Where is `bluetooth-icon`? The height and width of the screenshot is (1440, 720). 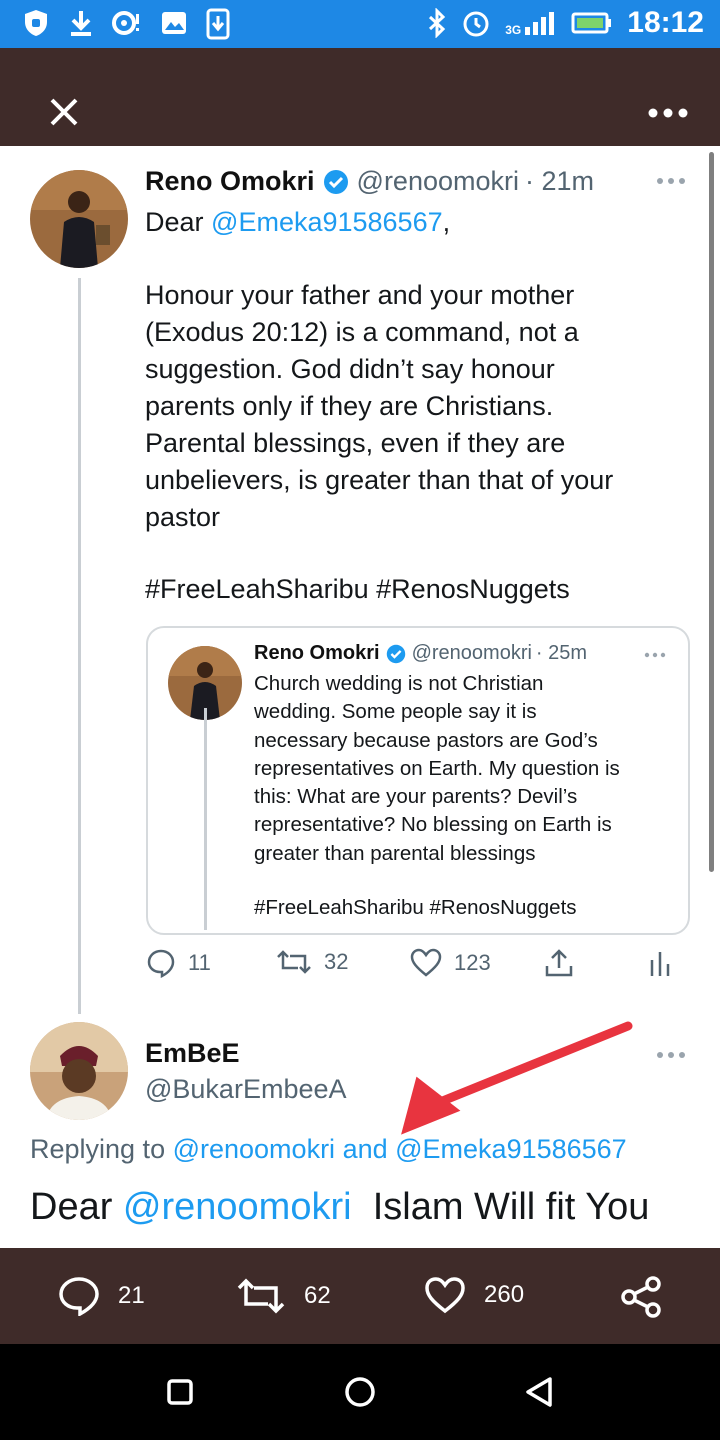 bluetooth-icon is located at coordinates (437, 23).